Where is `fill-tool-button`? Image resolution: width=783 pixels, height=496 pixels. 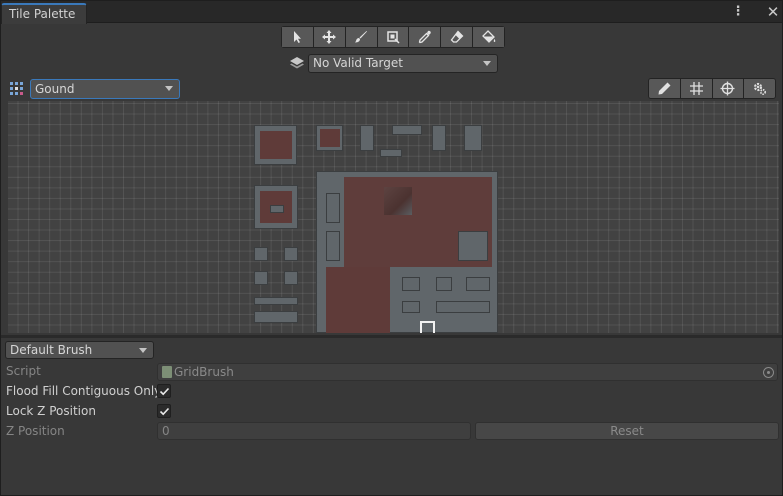
fill-tool-button is located at coordinates (489, 37).